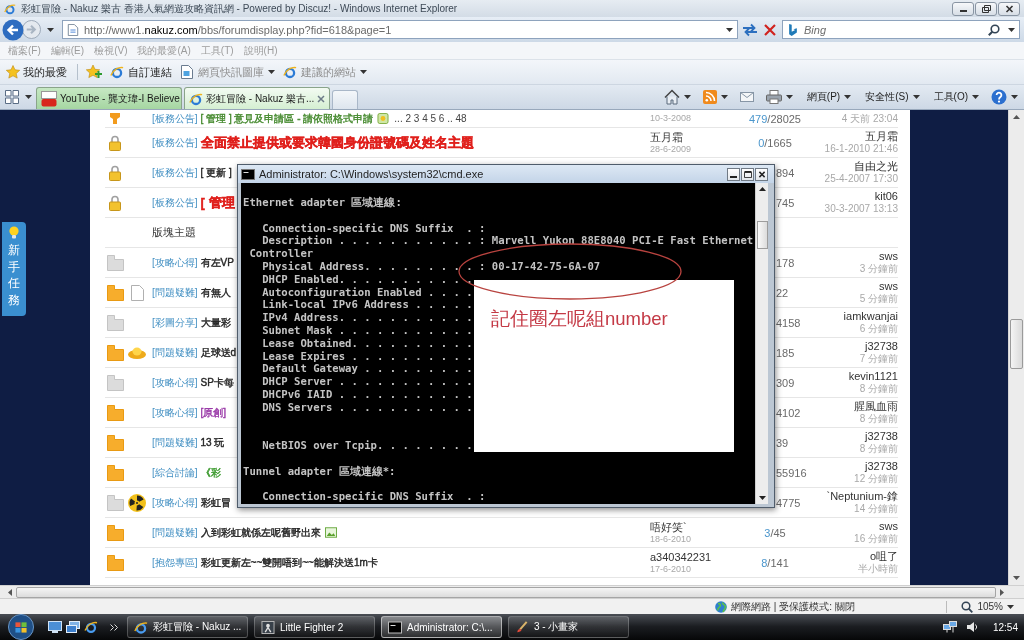 The image size is (1024, 640). What do you see at coordinates (671, 97) in the screenshot?
I see `house-icon` at bounding box center [671, 97].